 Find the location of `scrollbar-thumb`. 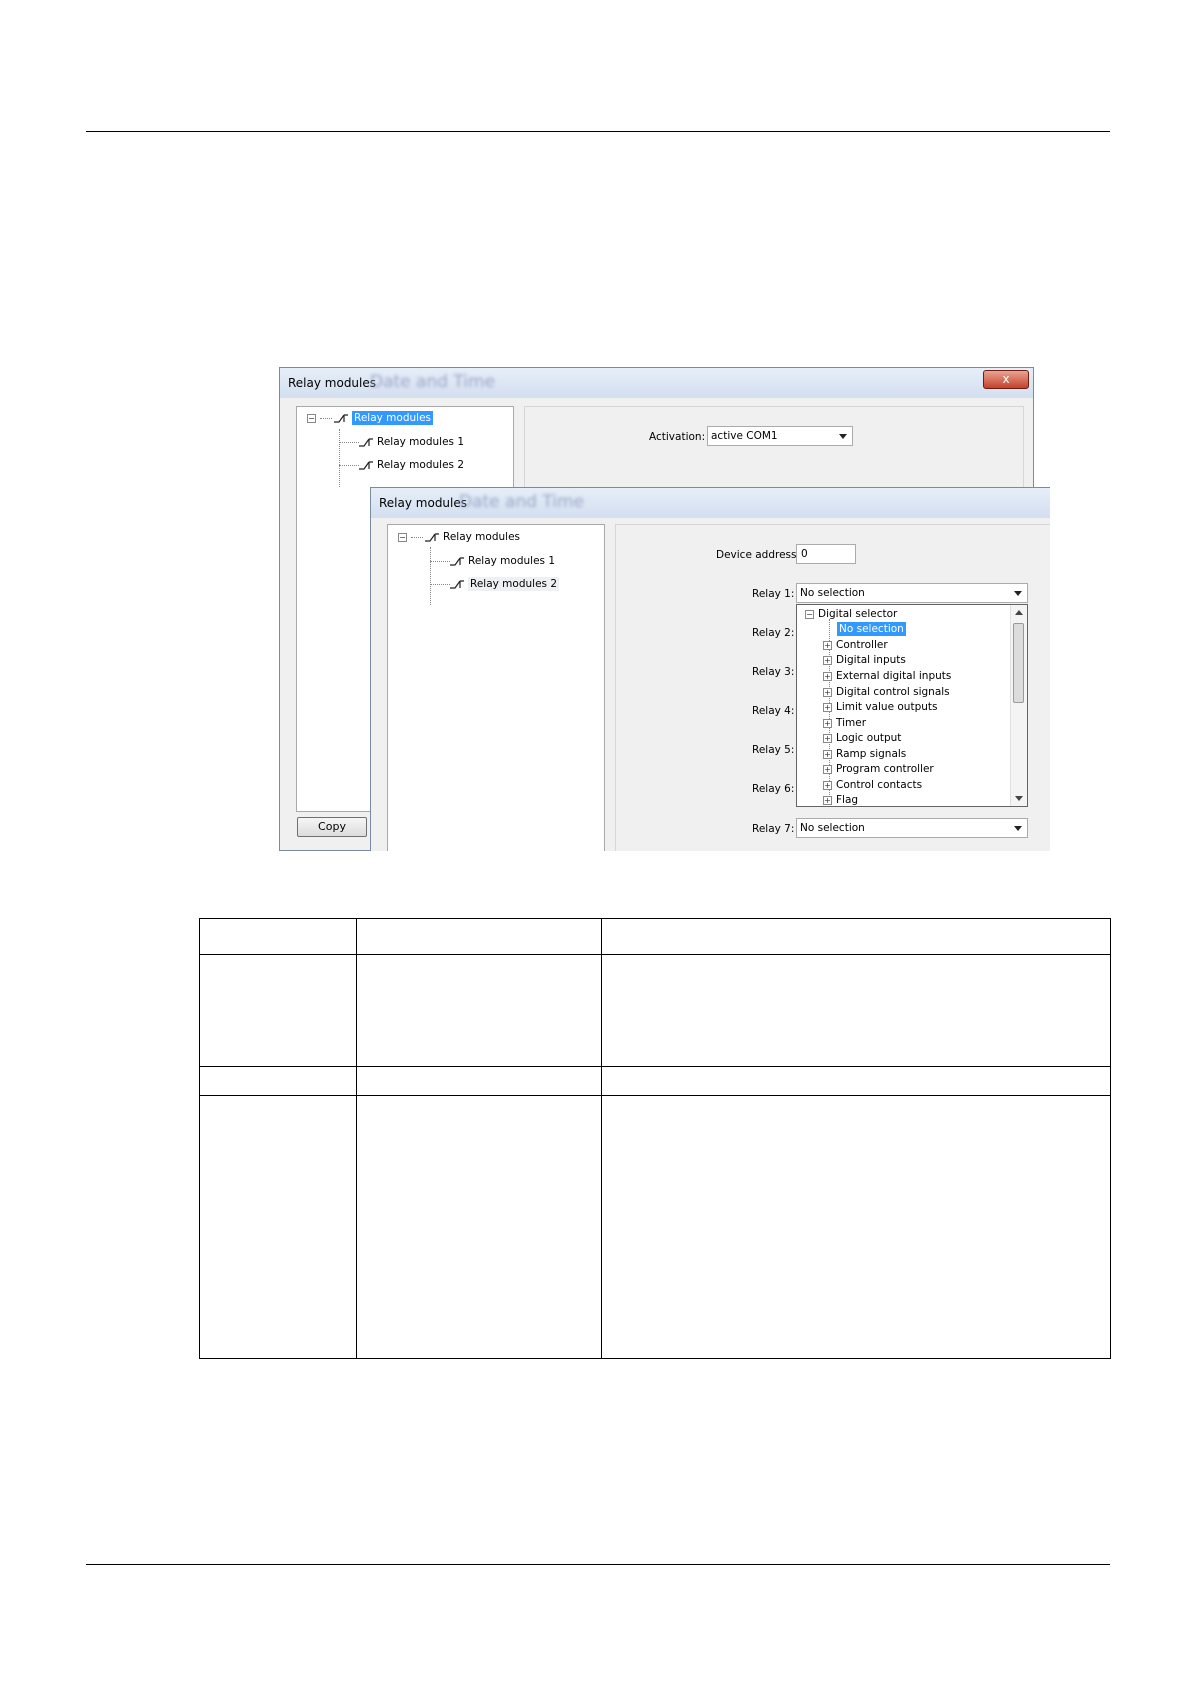

scrollbar-thumb is located at coordinates (1018, 663).